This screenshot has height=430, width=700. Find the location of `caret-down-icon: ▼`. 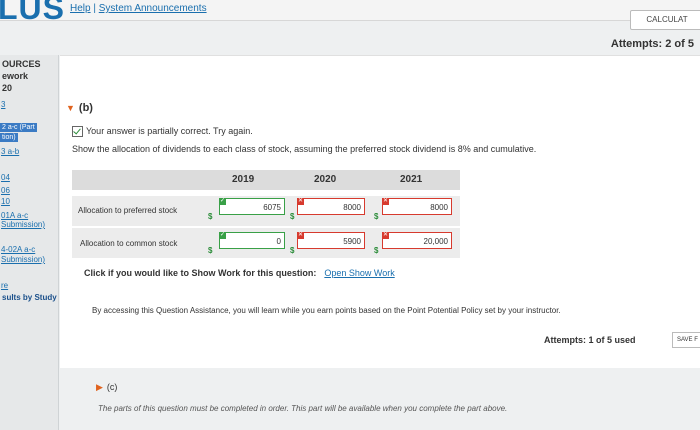

caret-down-icon: ▼ is located at coordinates (70, 108).